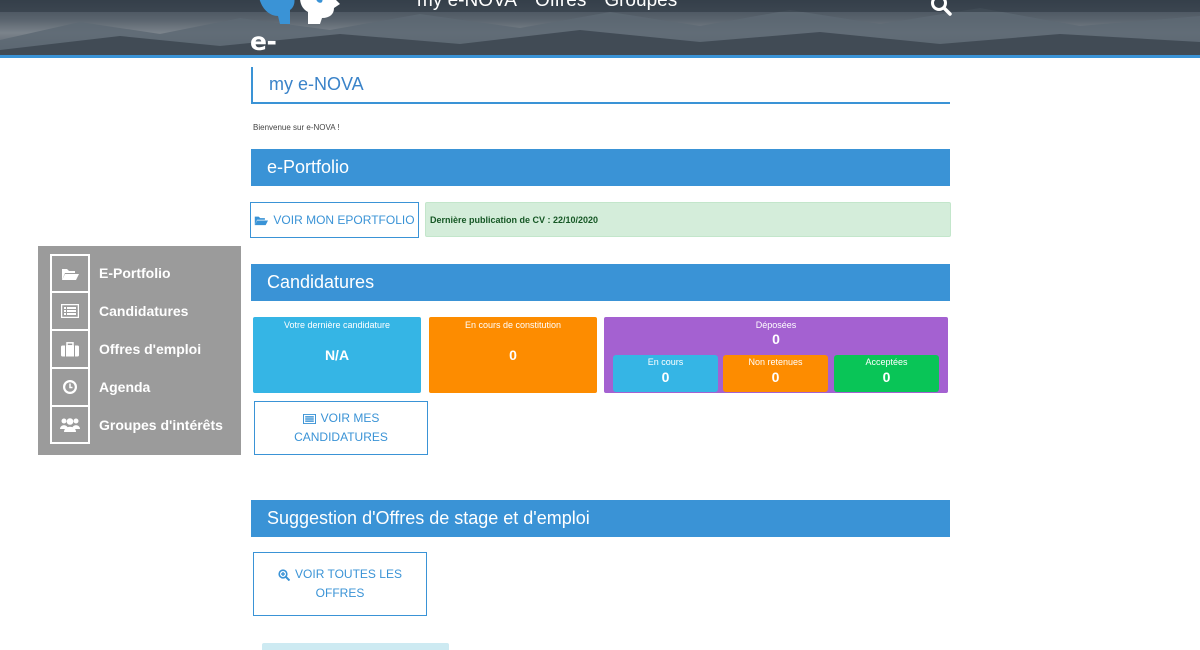  I want to click on tile-label: Déposées, so click(776, 325).